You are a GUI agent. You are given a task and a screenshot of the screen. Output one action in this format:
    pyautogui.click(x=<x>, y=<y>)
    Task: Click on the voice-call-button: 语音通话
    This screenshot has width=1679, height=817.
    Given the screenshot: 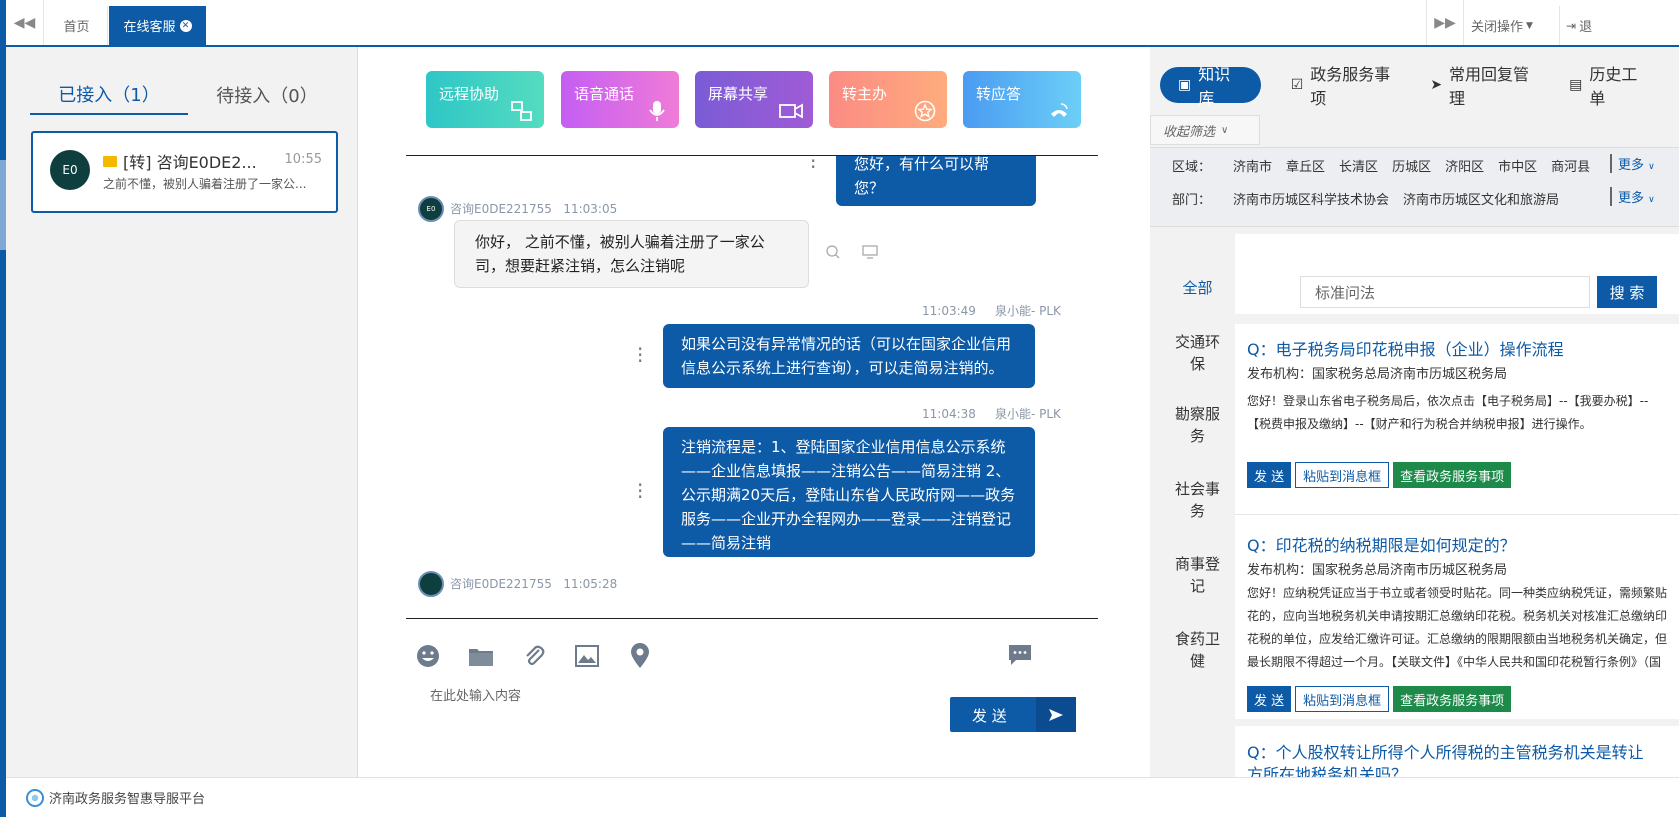 What is the action you would take?
    pyautogui.click(x=620, y=99)
    